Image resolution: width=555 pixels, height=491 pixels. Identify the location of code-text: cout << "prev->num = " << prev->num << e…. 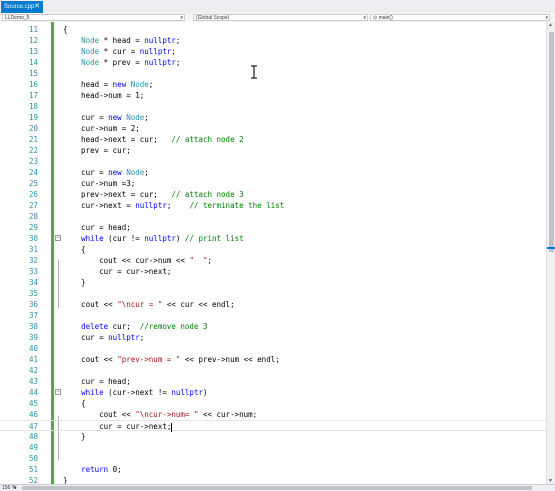
(171, 359).